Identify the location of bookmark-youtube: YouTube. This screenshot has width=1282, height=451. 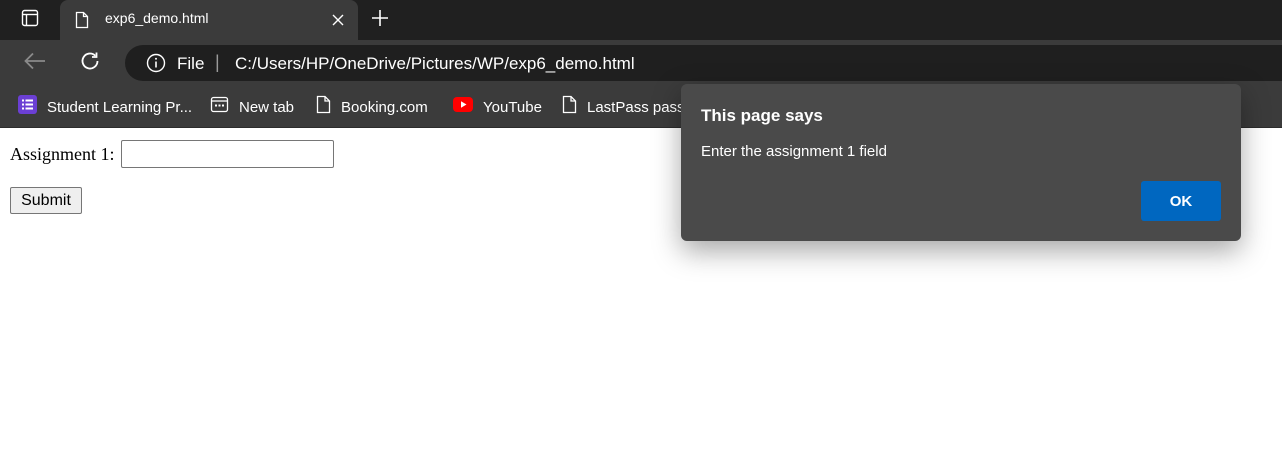
(497, 107).